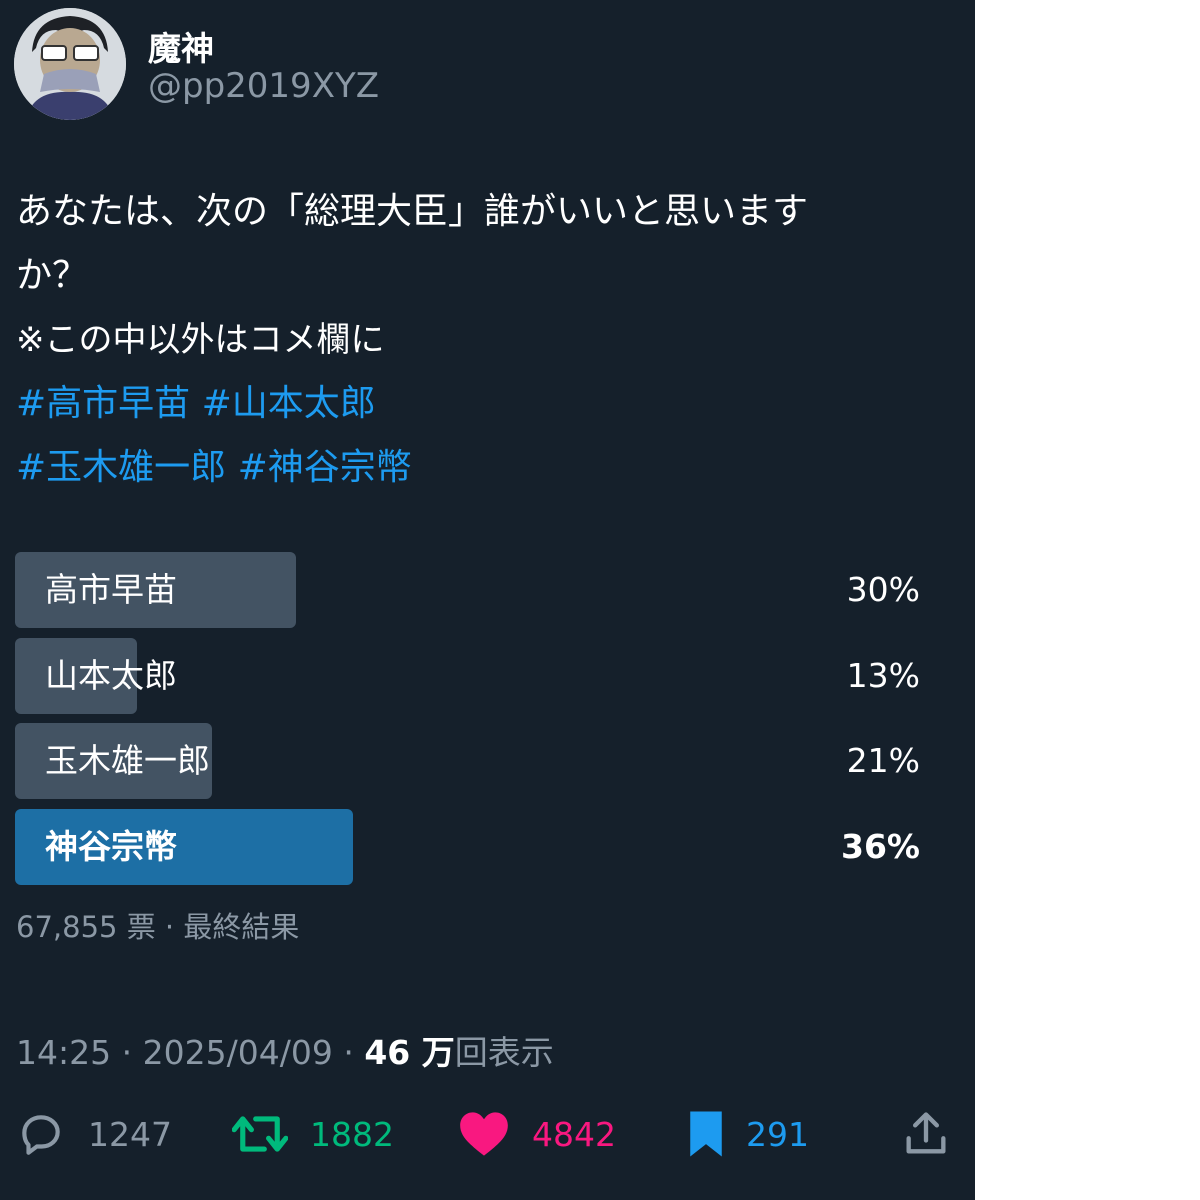  What do you see at coordinates (325, 467) in the screenshot?
I see `hashtag-link: #神谷宗幣` at bounding box center [325, 467].